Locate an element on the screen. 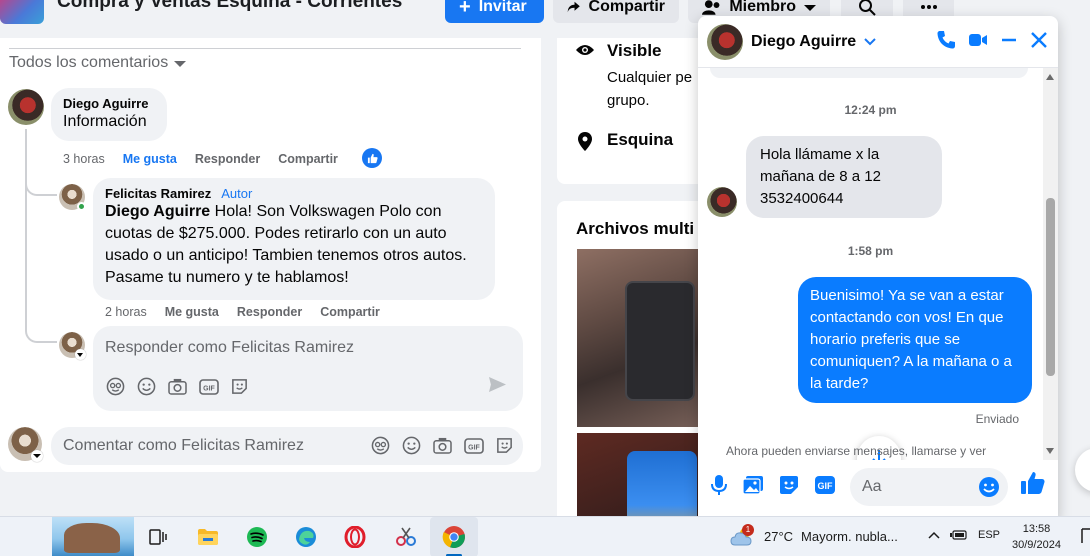 Image resolution: width=1090 pixels, height=556 pixels. mention-link: Diego Aguirre is located at coordinates (157, 211).